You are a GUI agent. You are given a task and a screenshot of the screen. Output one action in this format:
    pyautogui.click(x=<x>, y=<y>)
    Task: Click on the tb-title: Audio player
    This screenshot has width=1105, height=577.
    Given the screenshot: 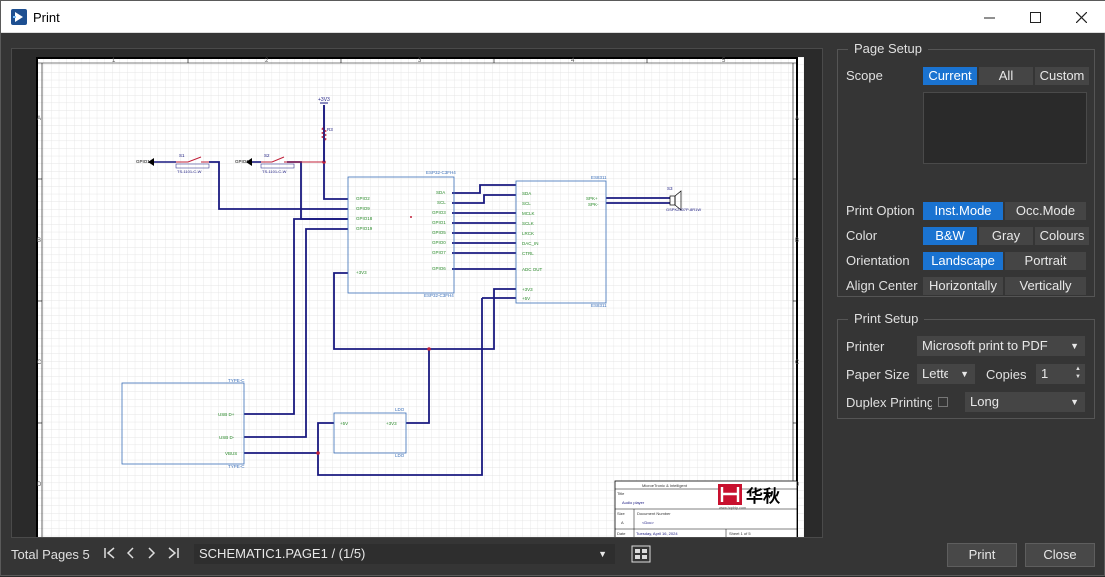 What is the action you would take?
    pyautogui.click(x=633, y=502)
    